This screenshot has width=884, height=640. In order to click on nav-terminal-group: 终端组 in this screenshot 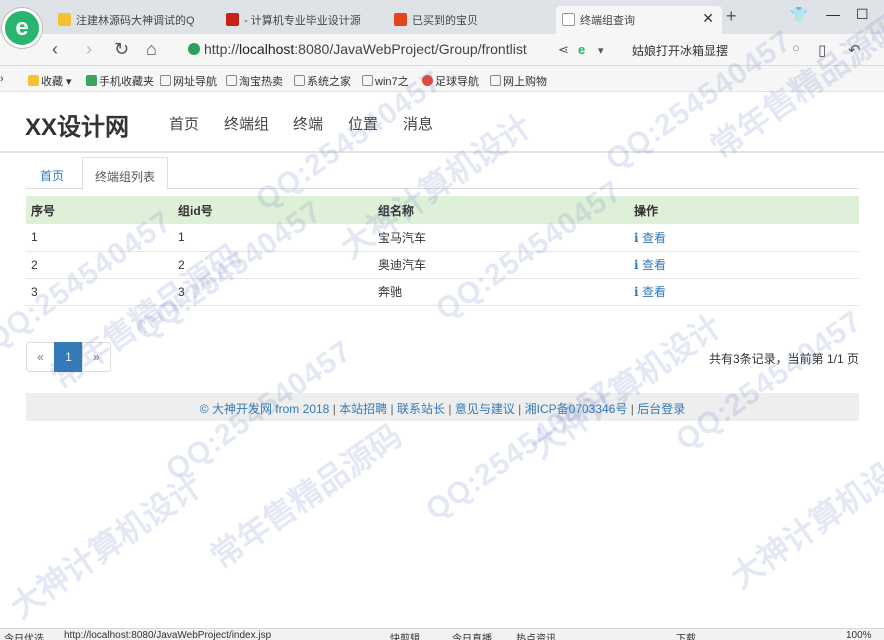, I will do `click(246, 123)`.